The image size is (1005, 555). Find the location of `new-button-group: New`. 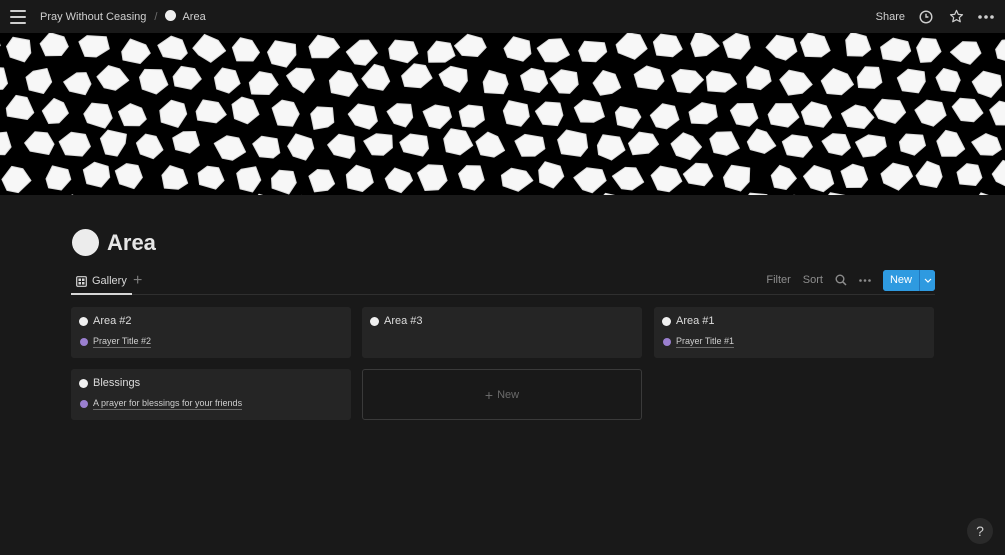

new-button-group: New is located at coordinates (908, 280).